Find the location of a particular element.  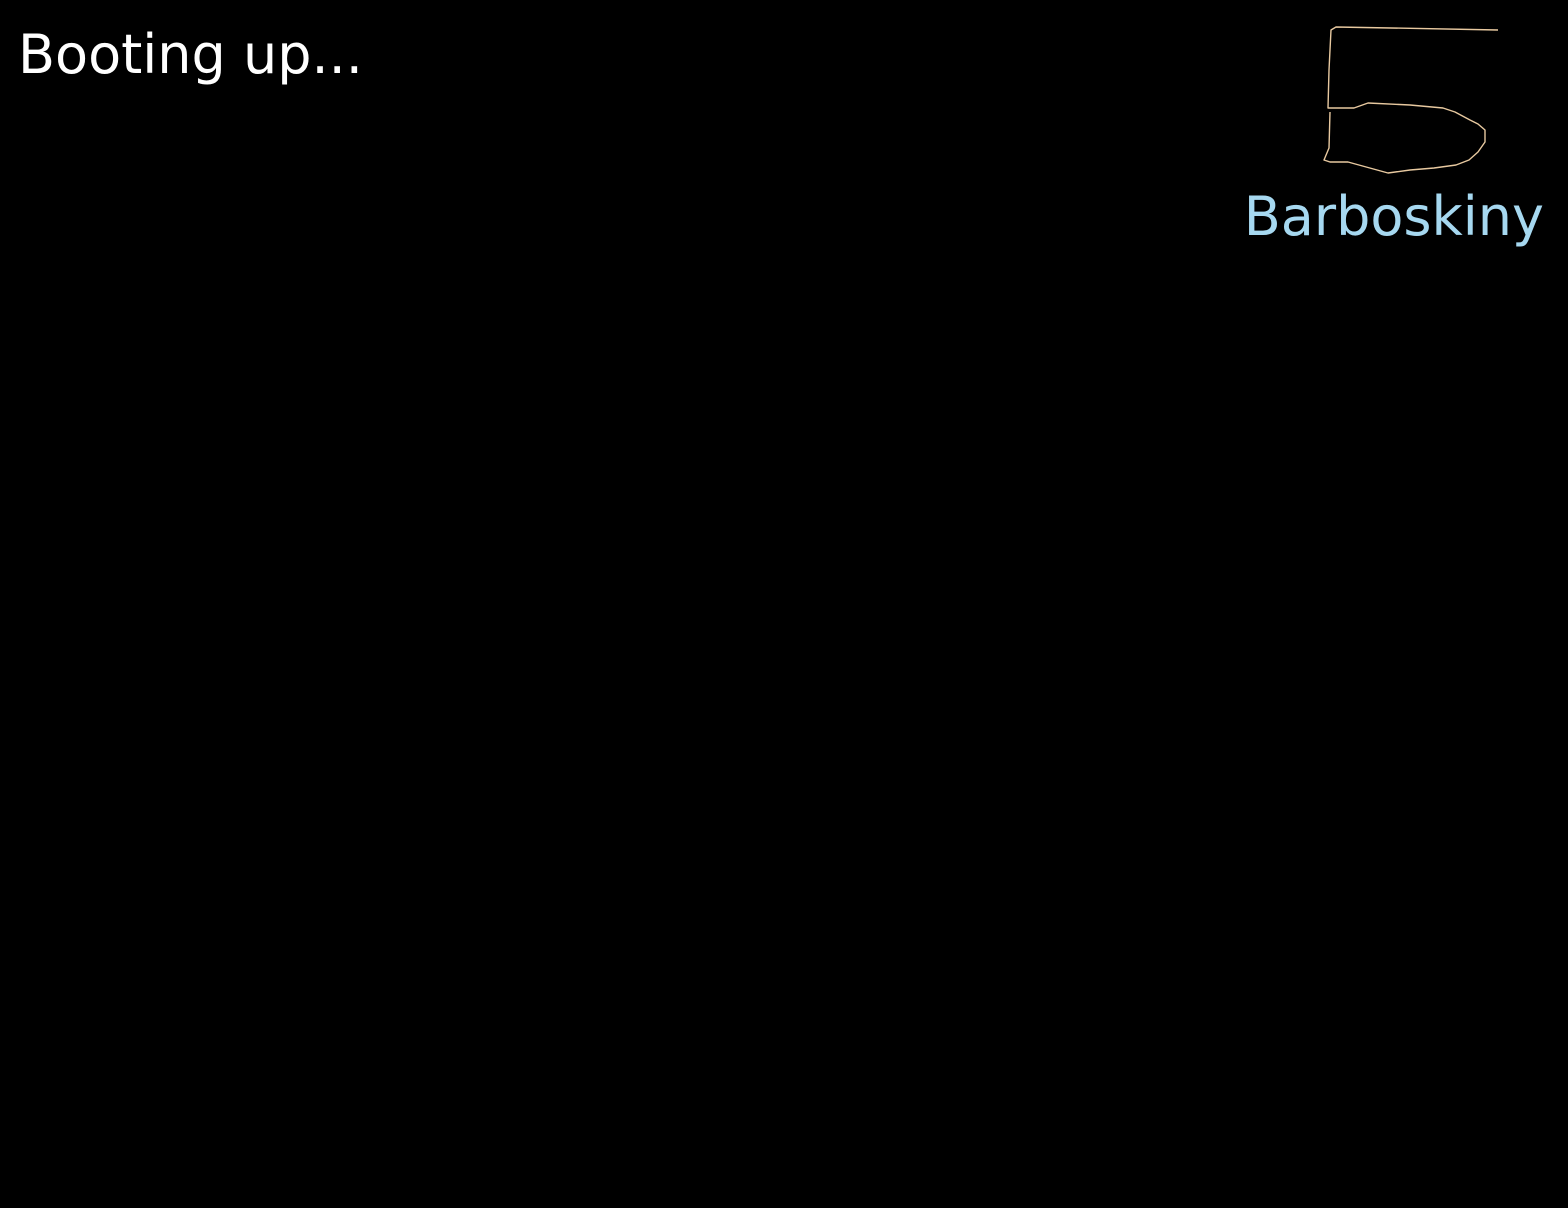

brand-logo: Barboskiny is located at coordinates (1403, 135).